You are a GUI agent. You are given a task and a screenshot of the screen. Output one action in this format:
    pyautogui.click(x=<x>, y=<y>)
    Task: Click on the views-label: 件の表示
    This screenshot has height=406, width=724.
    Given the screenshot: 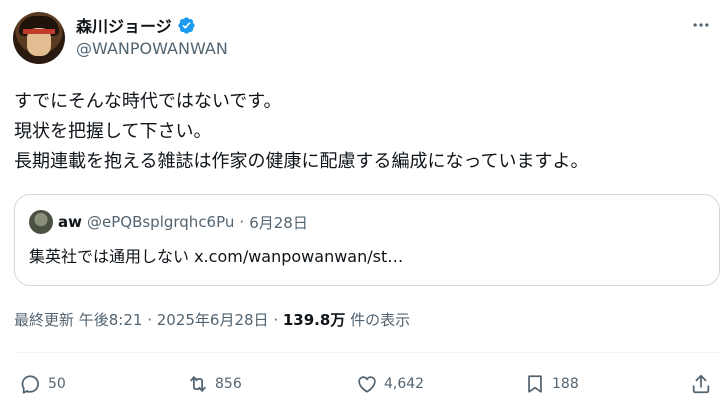 What is the action you would take?
    pyautogui.click(x=378, y=320)
    